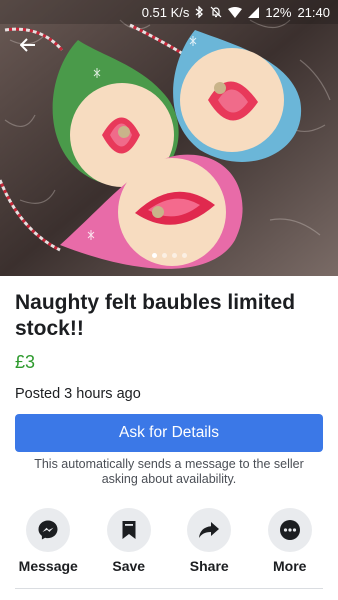 This screenshot has height=600, width=338. I want to click on clock: 21:40, so click(313, 12).